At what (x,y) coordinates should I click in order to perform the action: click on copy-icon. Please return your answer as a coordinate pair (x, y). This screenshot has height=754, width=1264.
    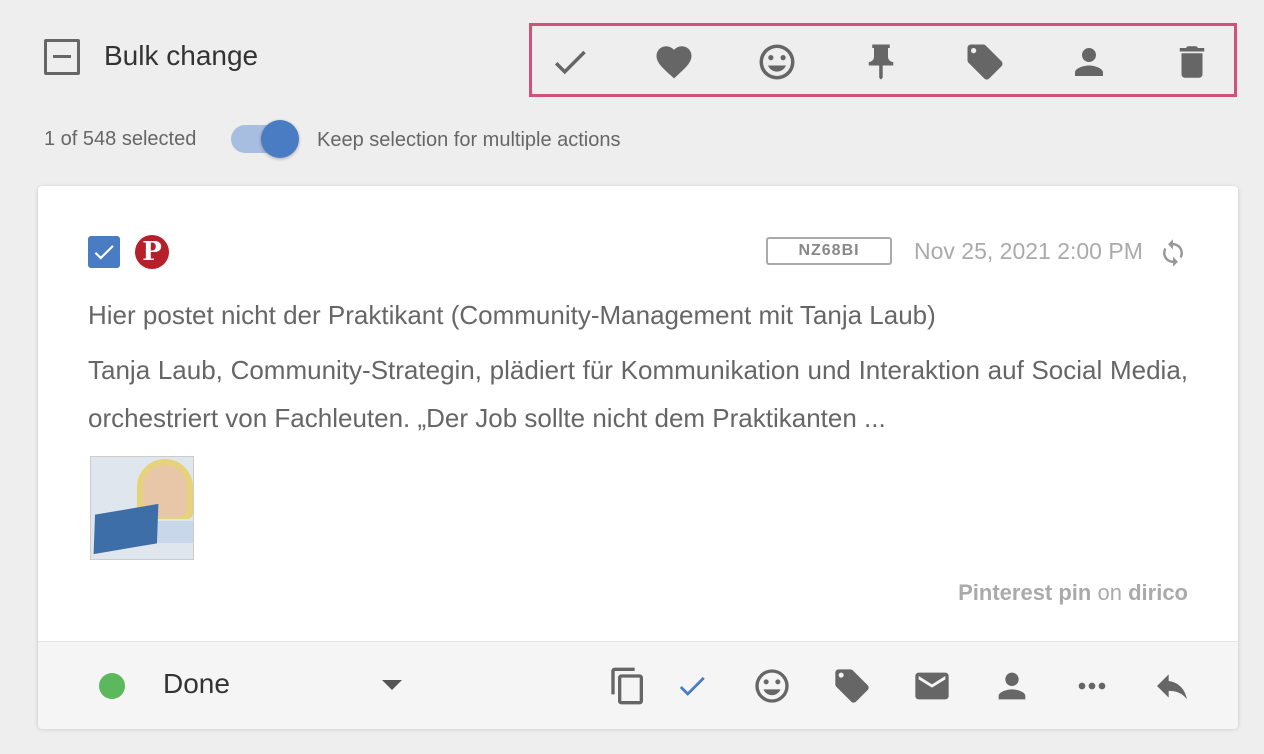
    Looking at the image, I should click on (628, 686).